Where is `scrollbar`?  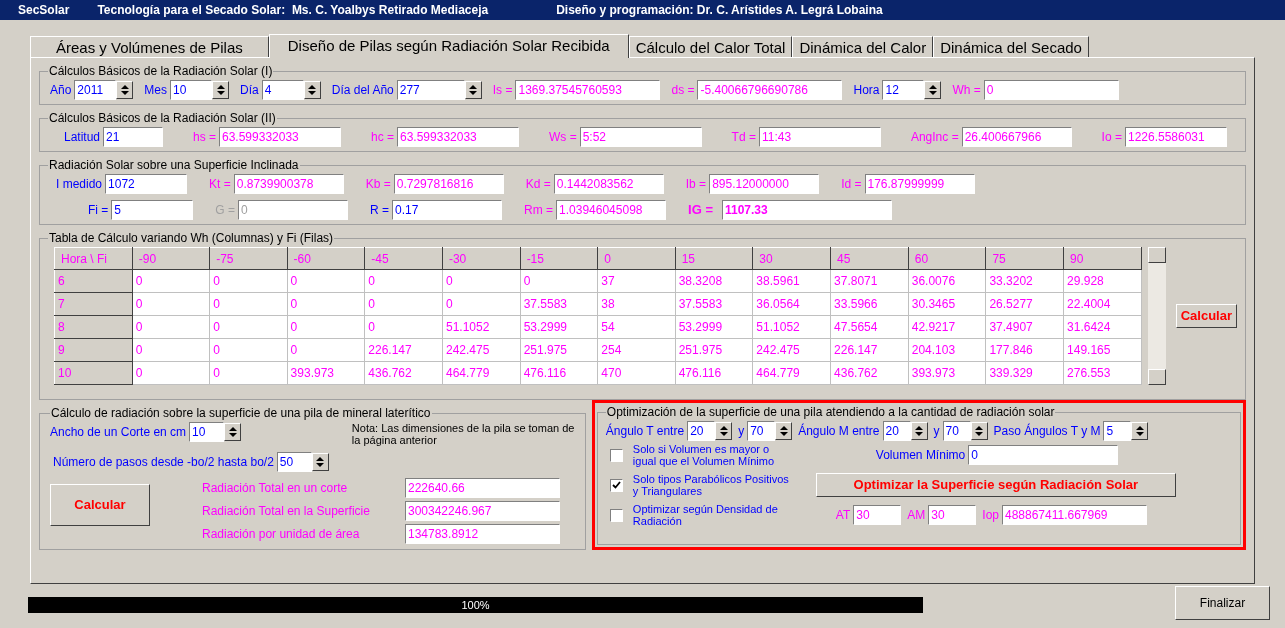 scrollbar is located at coordinates (1156, 316).